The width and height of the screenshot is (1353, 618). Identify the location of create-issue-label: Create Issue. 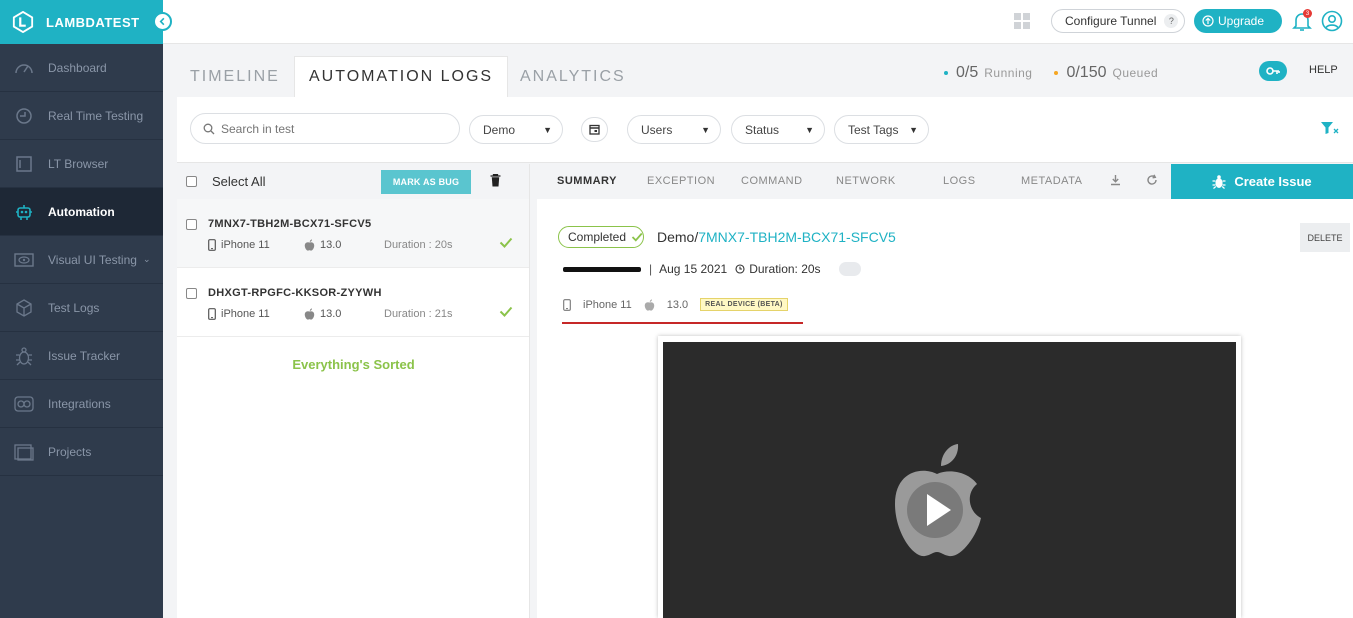
(1273, 181).